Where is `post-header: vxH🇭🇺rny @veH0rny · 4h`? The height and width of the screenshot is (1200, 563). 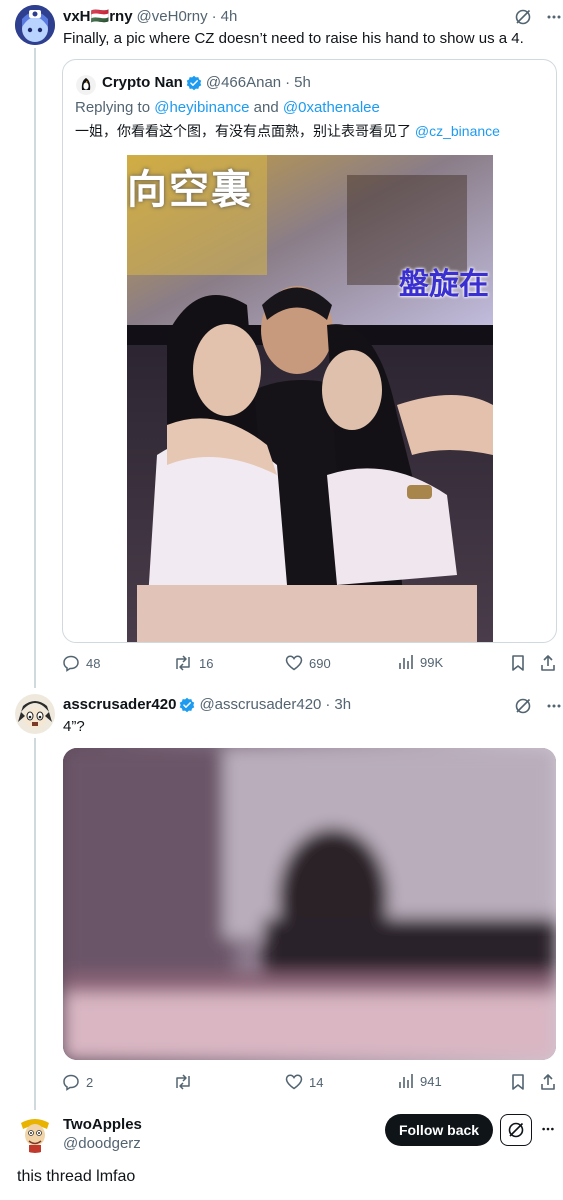 post-header: vxH🇭🇺rny @veH0rny · 4h is located at coordinates (150, 16).